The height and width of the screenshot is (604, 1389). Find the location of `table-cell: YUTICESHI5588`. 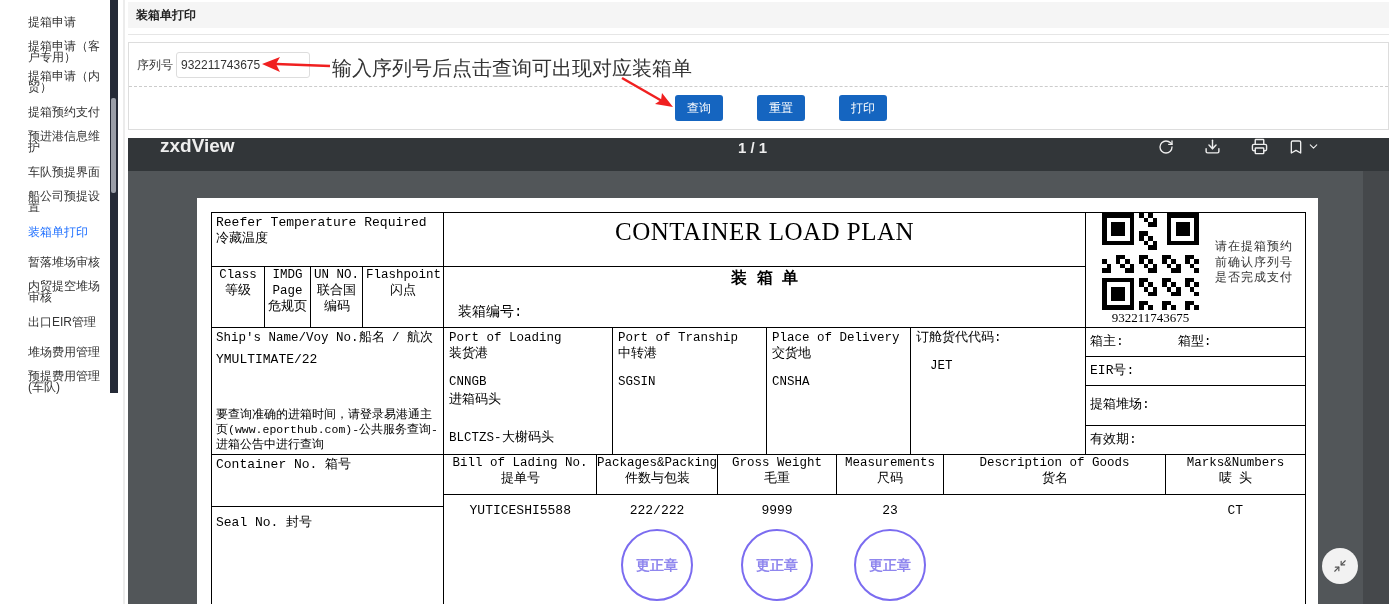

table-cell: YUTICESHI5588 is located at coordinates (520, 511).